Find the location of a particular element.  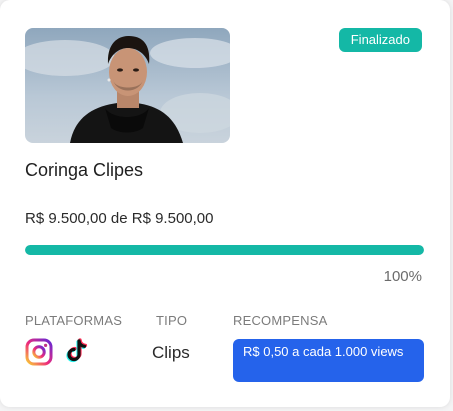

progress-bar-fill is located at coordinates (224, 250).